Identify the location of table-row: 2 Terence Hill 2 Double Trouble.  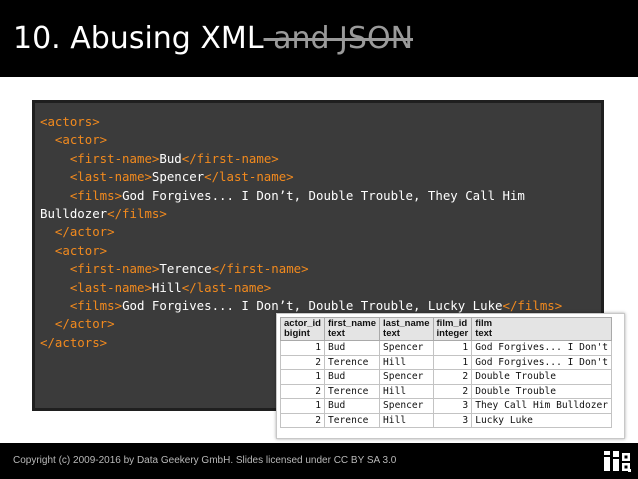
(446, 391).